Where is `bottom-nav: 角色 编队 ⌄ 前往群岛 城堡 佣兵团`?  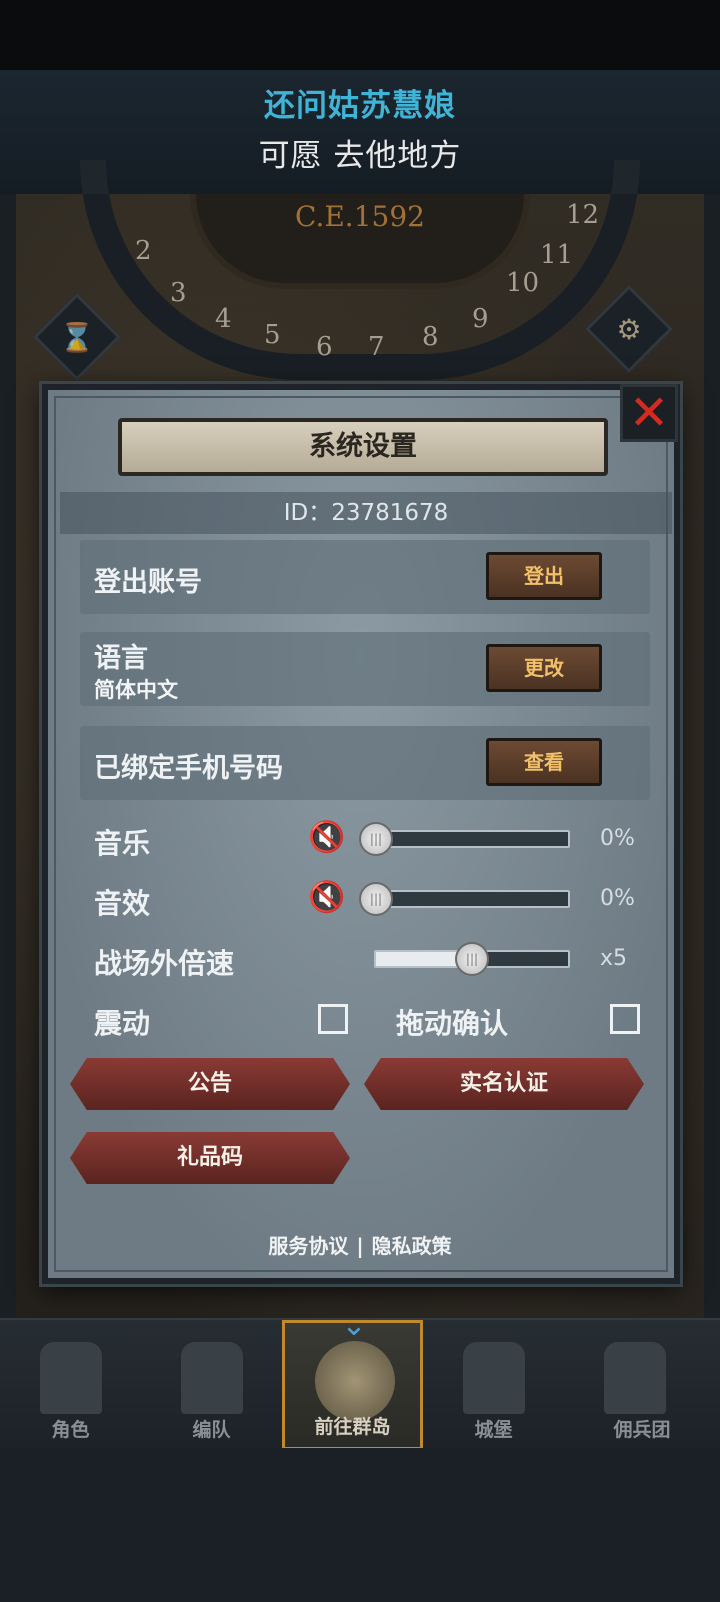
bottom-nav: 角色 编队 ⌄ 前往群岛 城堡 佣兵团 is located at coordinates (360, 1380).